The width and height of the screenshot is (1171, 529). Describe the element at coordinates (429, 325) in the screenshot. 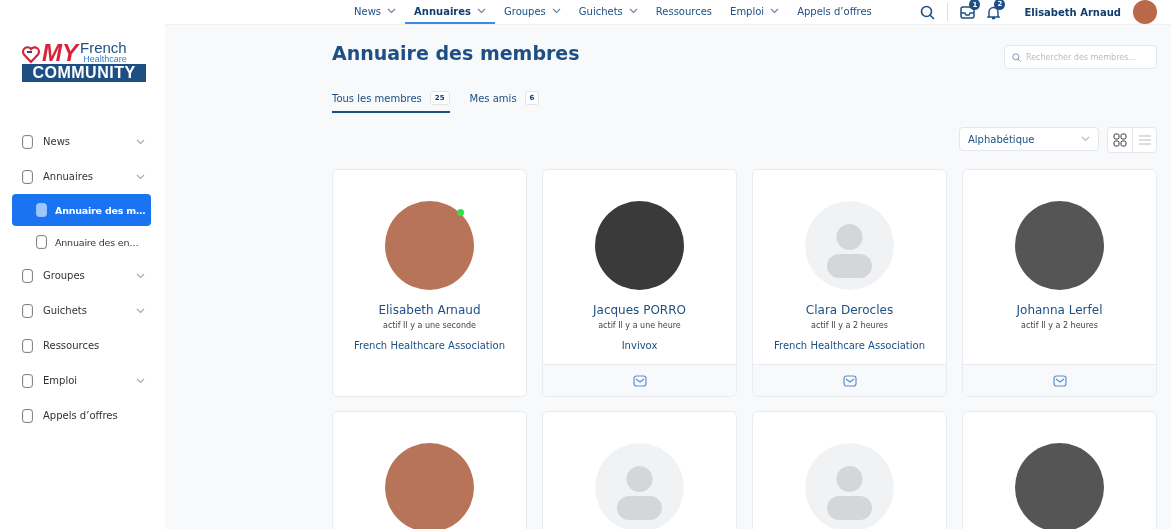

I see `activity-text: actif Il y a une seconde` at that location.